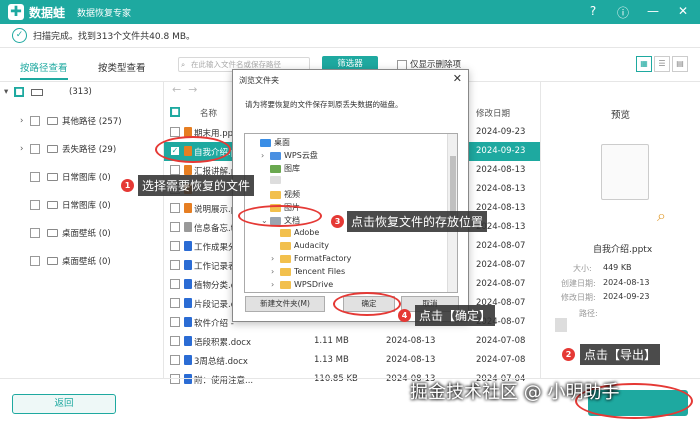  What do you see at coordinates (350, 12) in the screenshot?
I see `title-bar: ✚ 数据蛙 数据恢复专家 ? ⓘ — ✕` at bounding box center [350, 12].